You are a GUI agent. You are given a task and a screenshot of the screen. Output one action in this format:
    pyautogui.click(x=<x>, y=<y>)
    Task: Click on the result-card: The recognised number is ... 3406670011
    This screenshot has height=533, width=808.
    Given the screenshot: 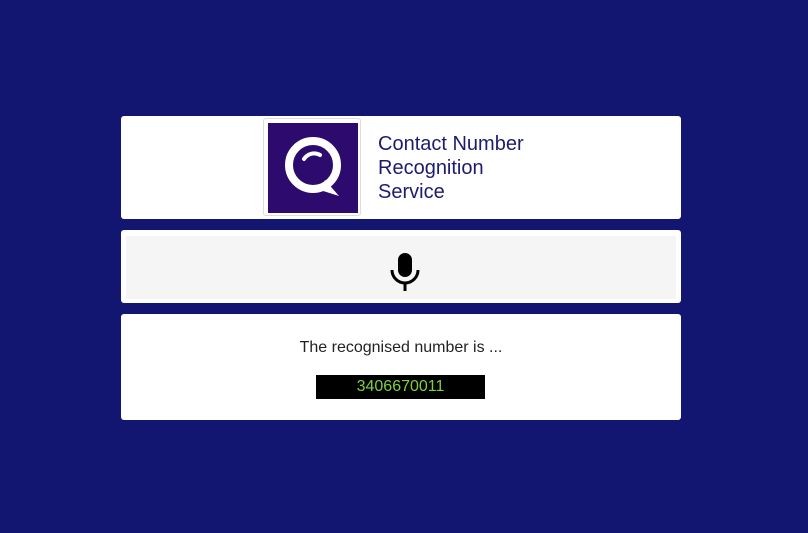 What is the action you would take?
    pyautogui.click(x=401, y=367)
    